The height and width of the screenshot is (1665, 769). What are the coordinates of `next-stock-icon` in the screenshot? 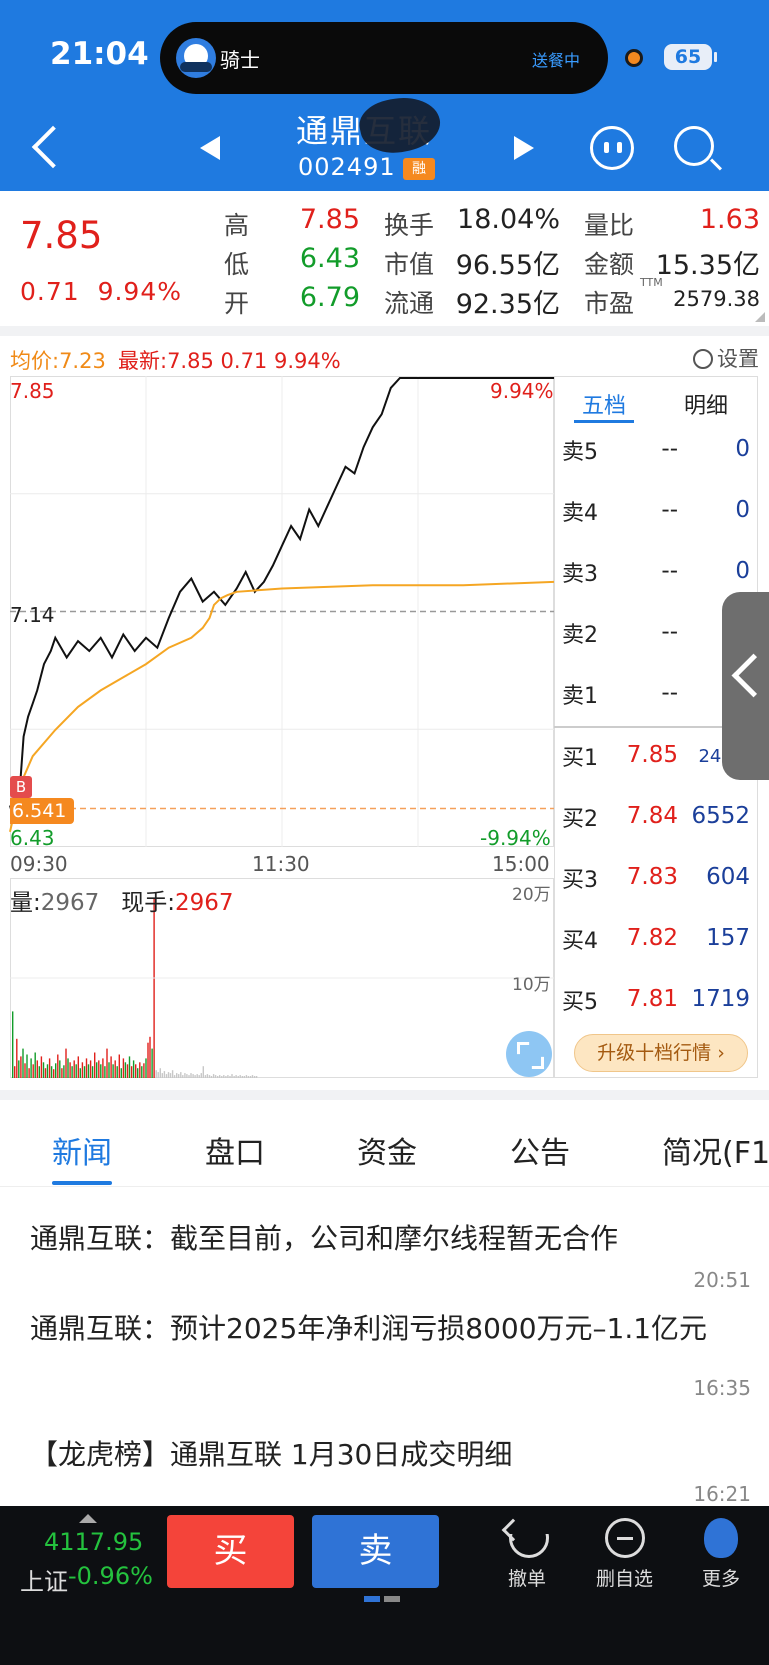 It's located at (524, 148).